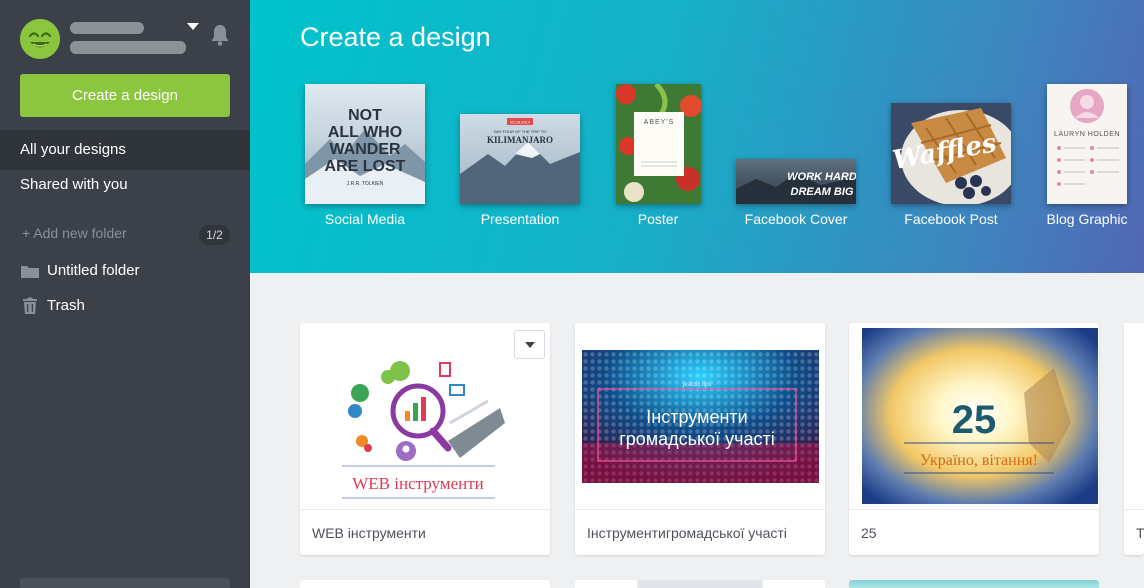 Image resolution: width=1144 pixels, height=588 pixels. I want to click on blog-graphic-thumbnail: LAURYN HOLDEN, so click(1087, 144).